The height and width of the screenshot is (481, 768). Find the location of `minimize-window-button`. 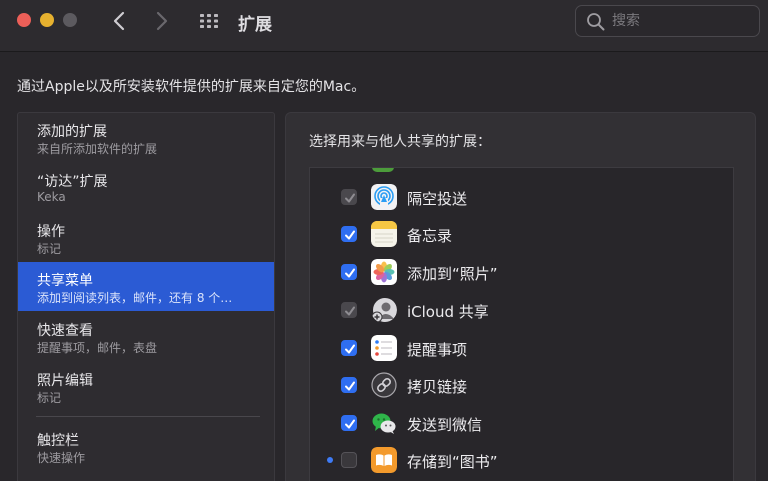

minimize-window-button is located at coordinates (47, 20).